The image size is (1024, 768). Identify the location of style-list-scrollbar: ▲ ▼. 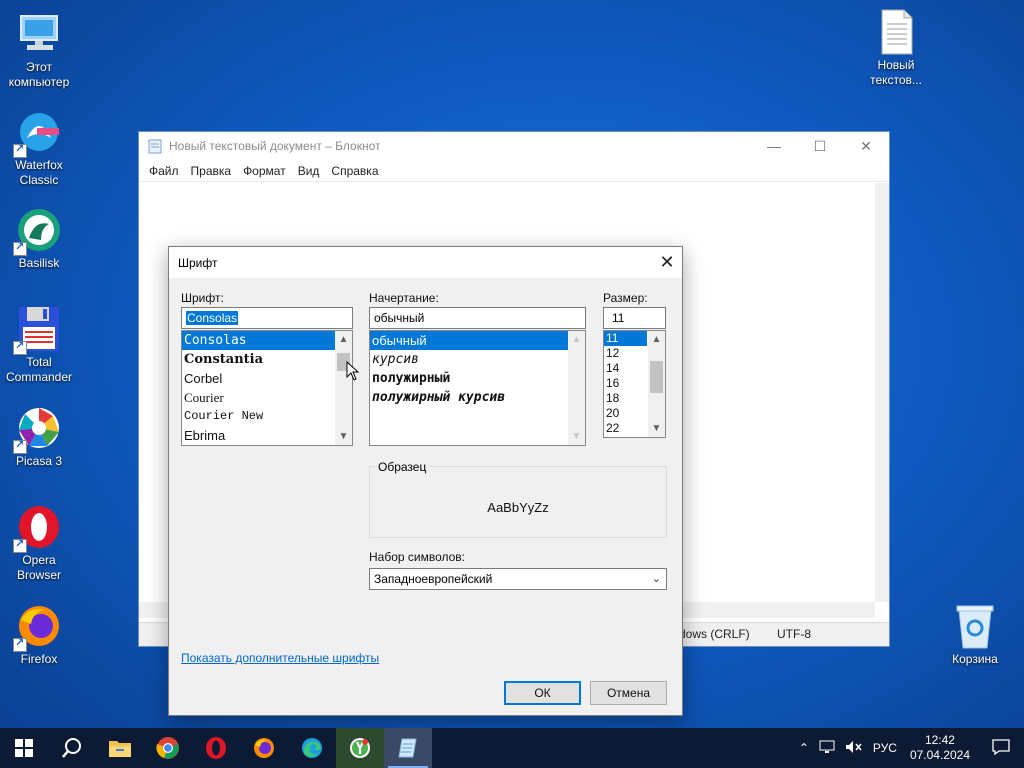
(576, 388).